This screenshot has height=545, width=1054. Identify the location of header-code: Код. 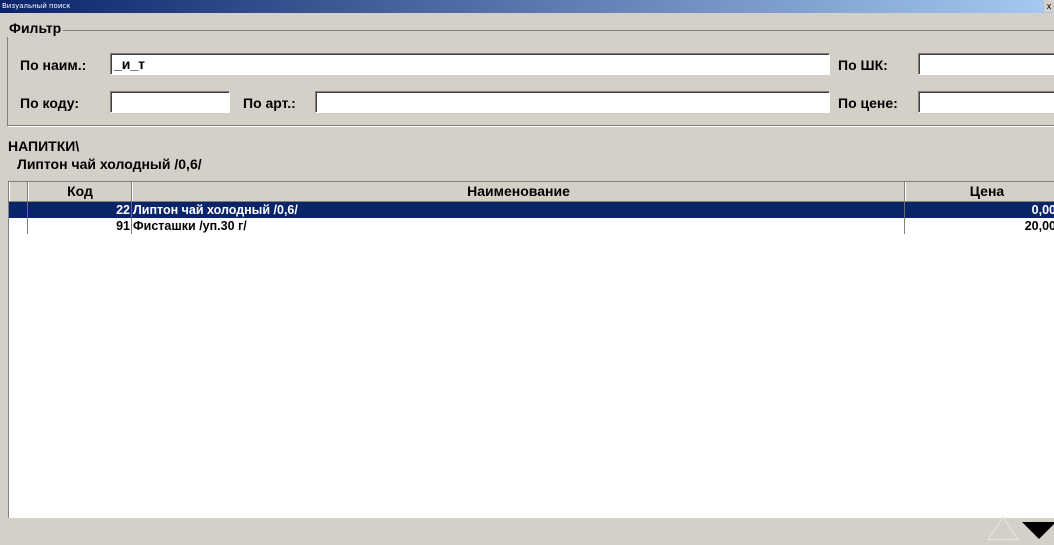
(80, 191).